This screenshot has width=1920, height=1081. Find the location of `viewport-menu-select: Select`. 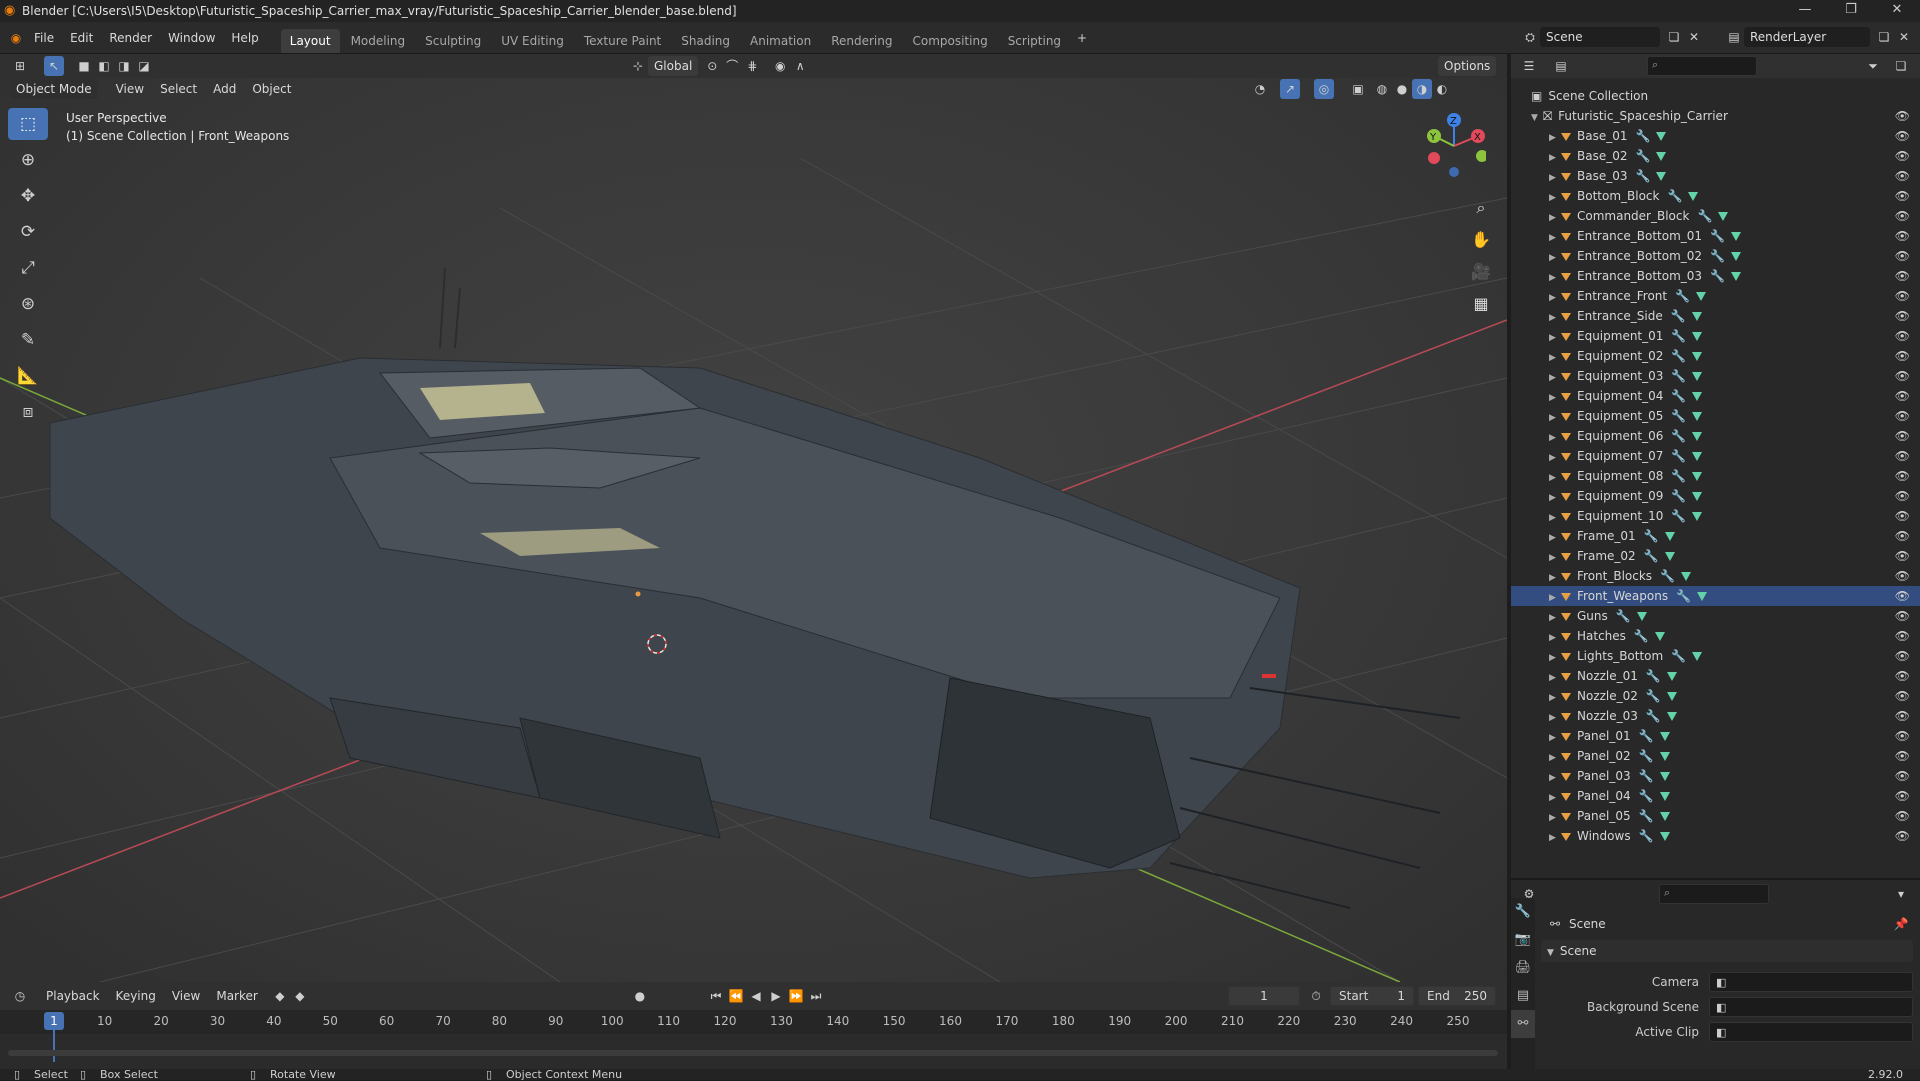

viewport-menu-select: Select is located at coordinates (178, 89).